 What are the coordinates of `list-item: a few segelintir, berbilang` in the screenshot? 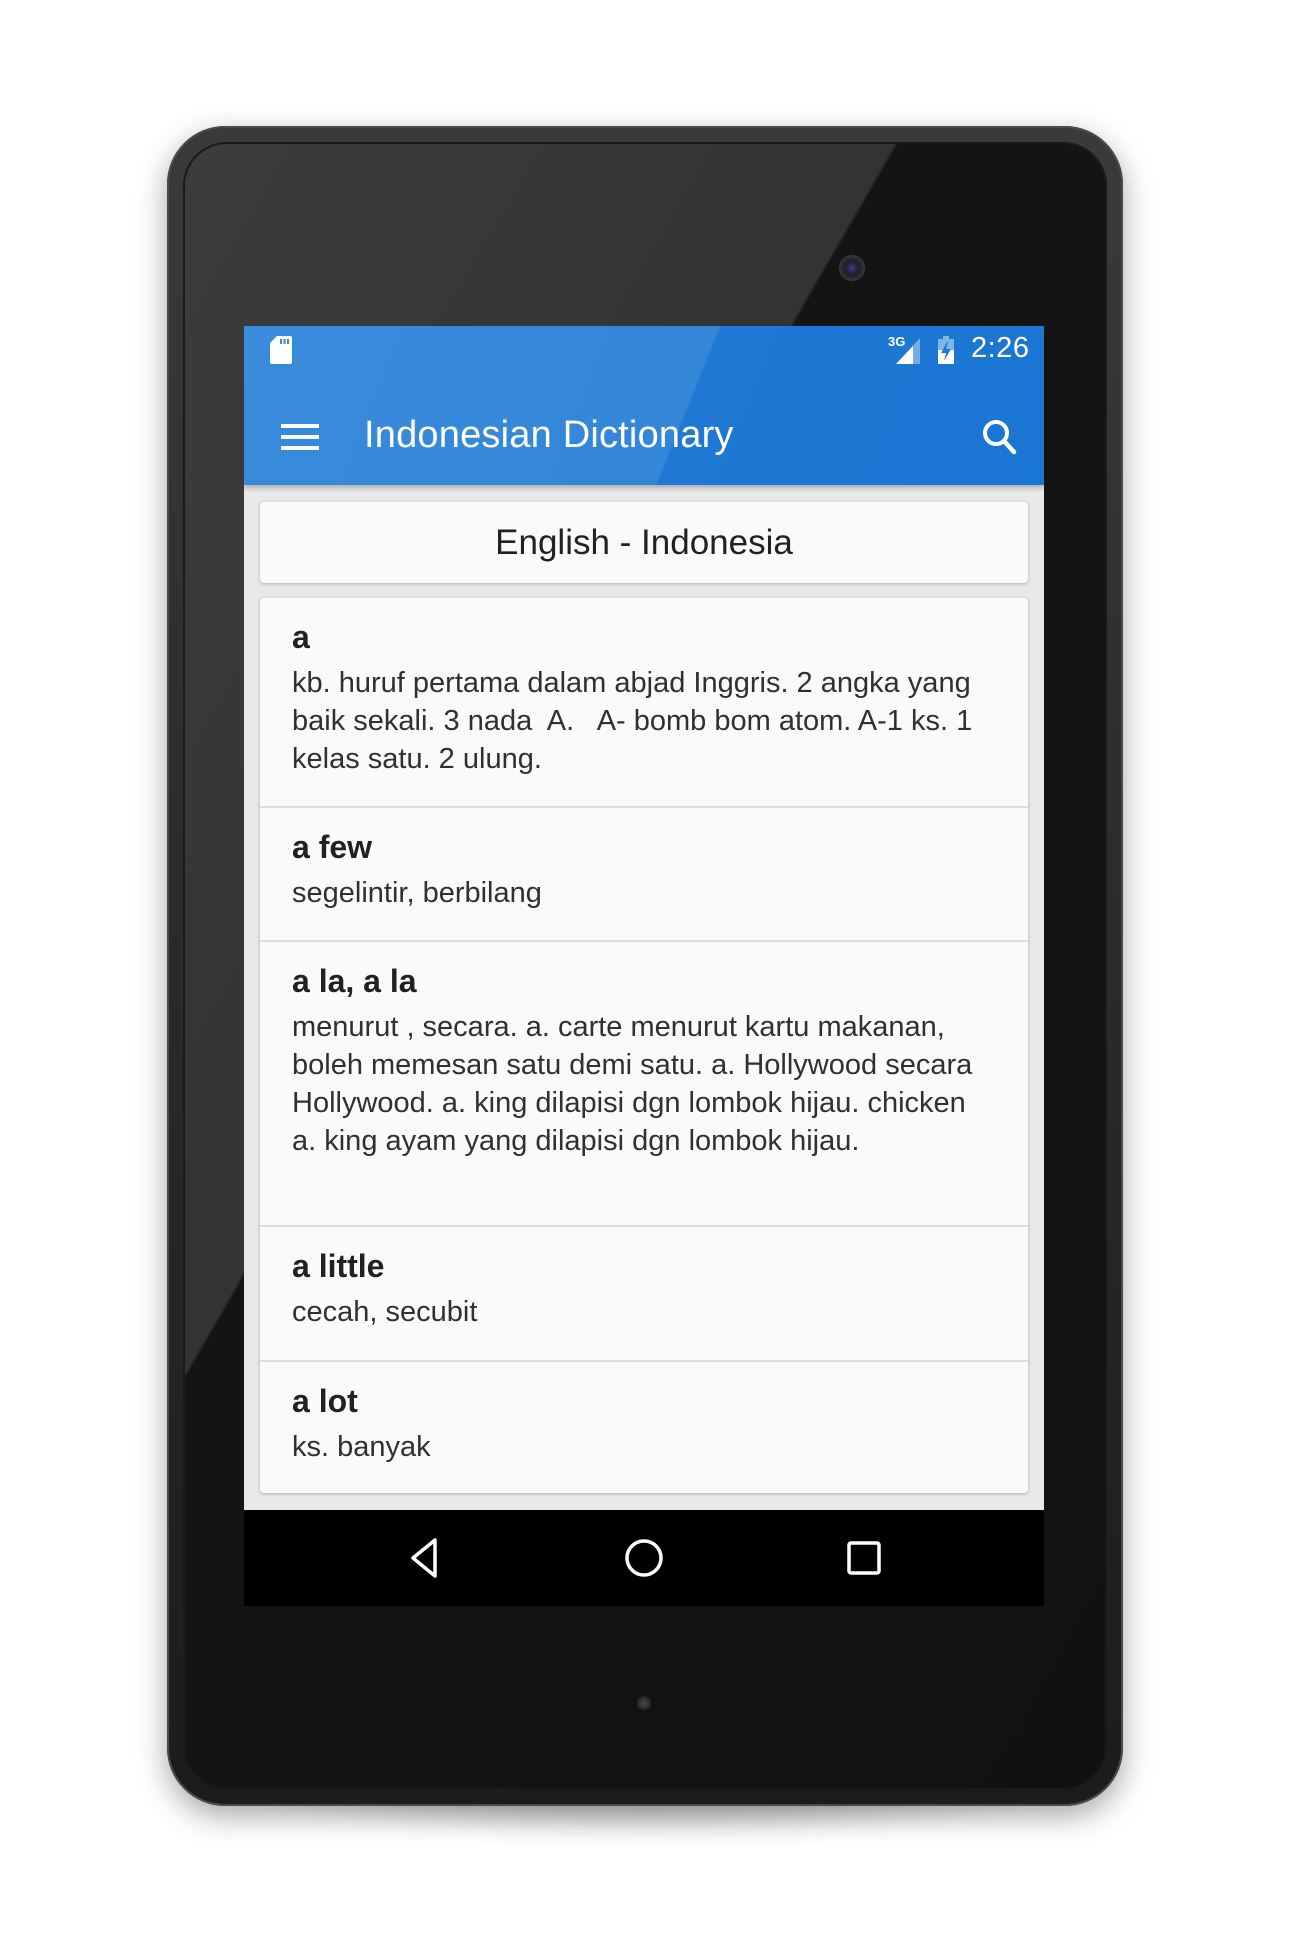 It's located at (644, 875).